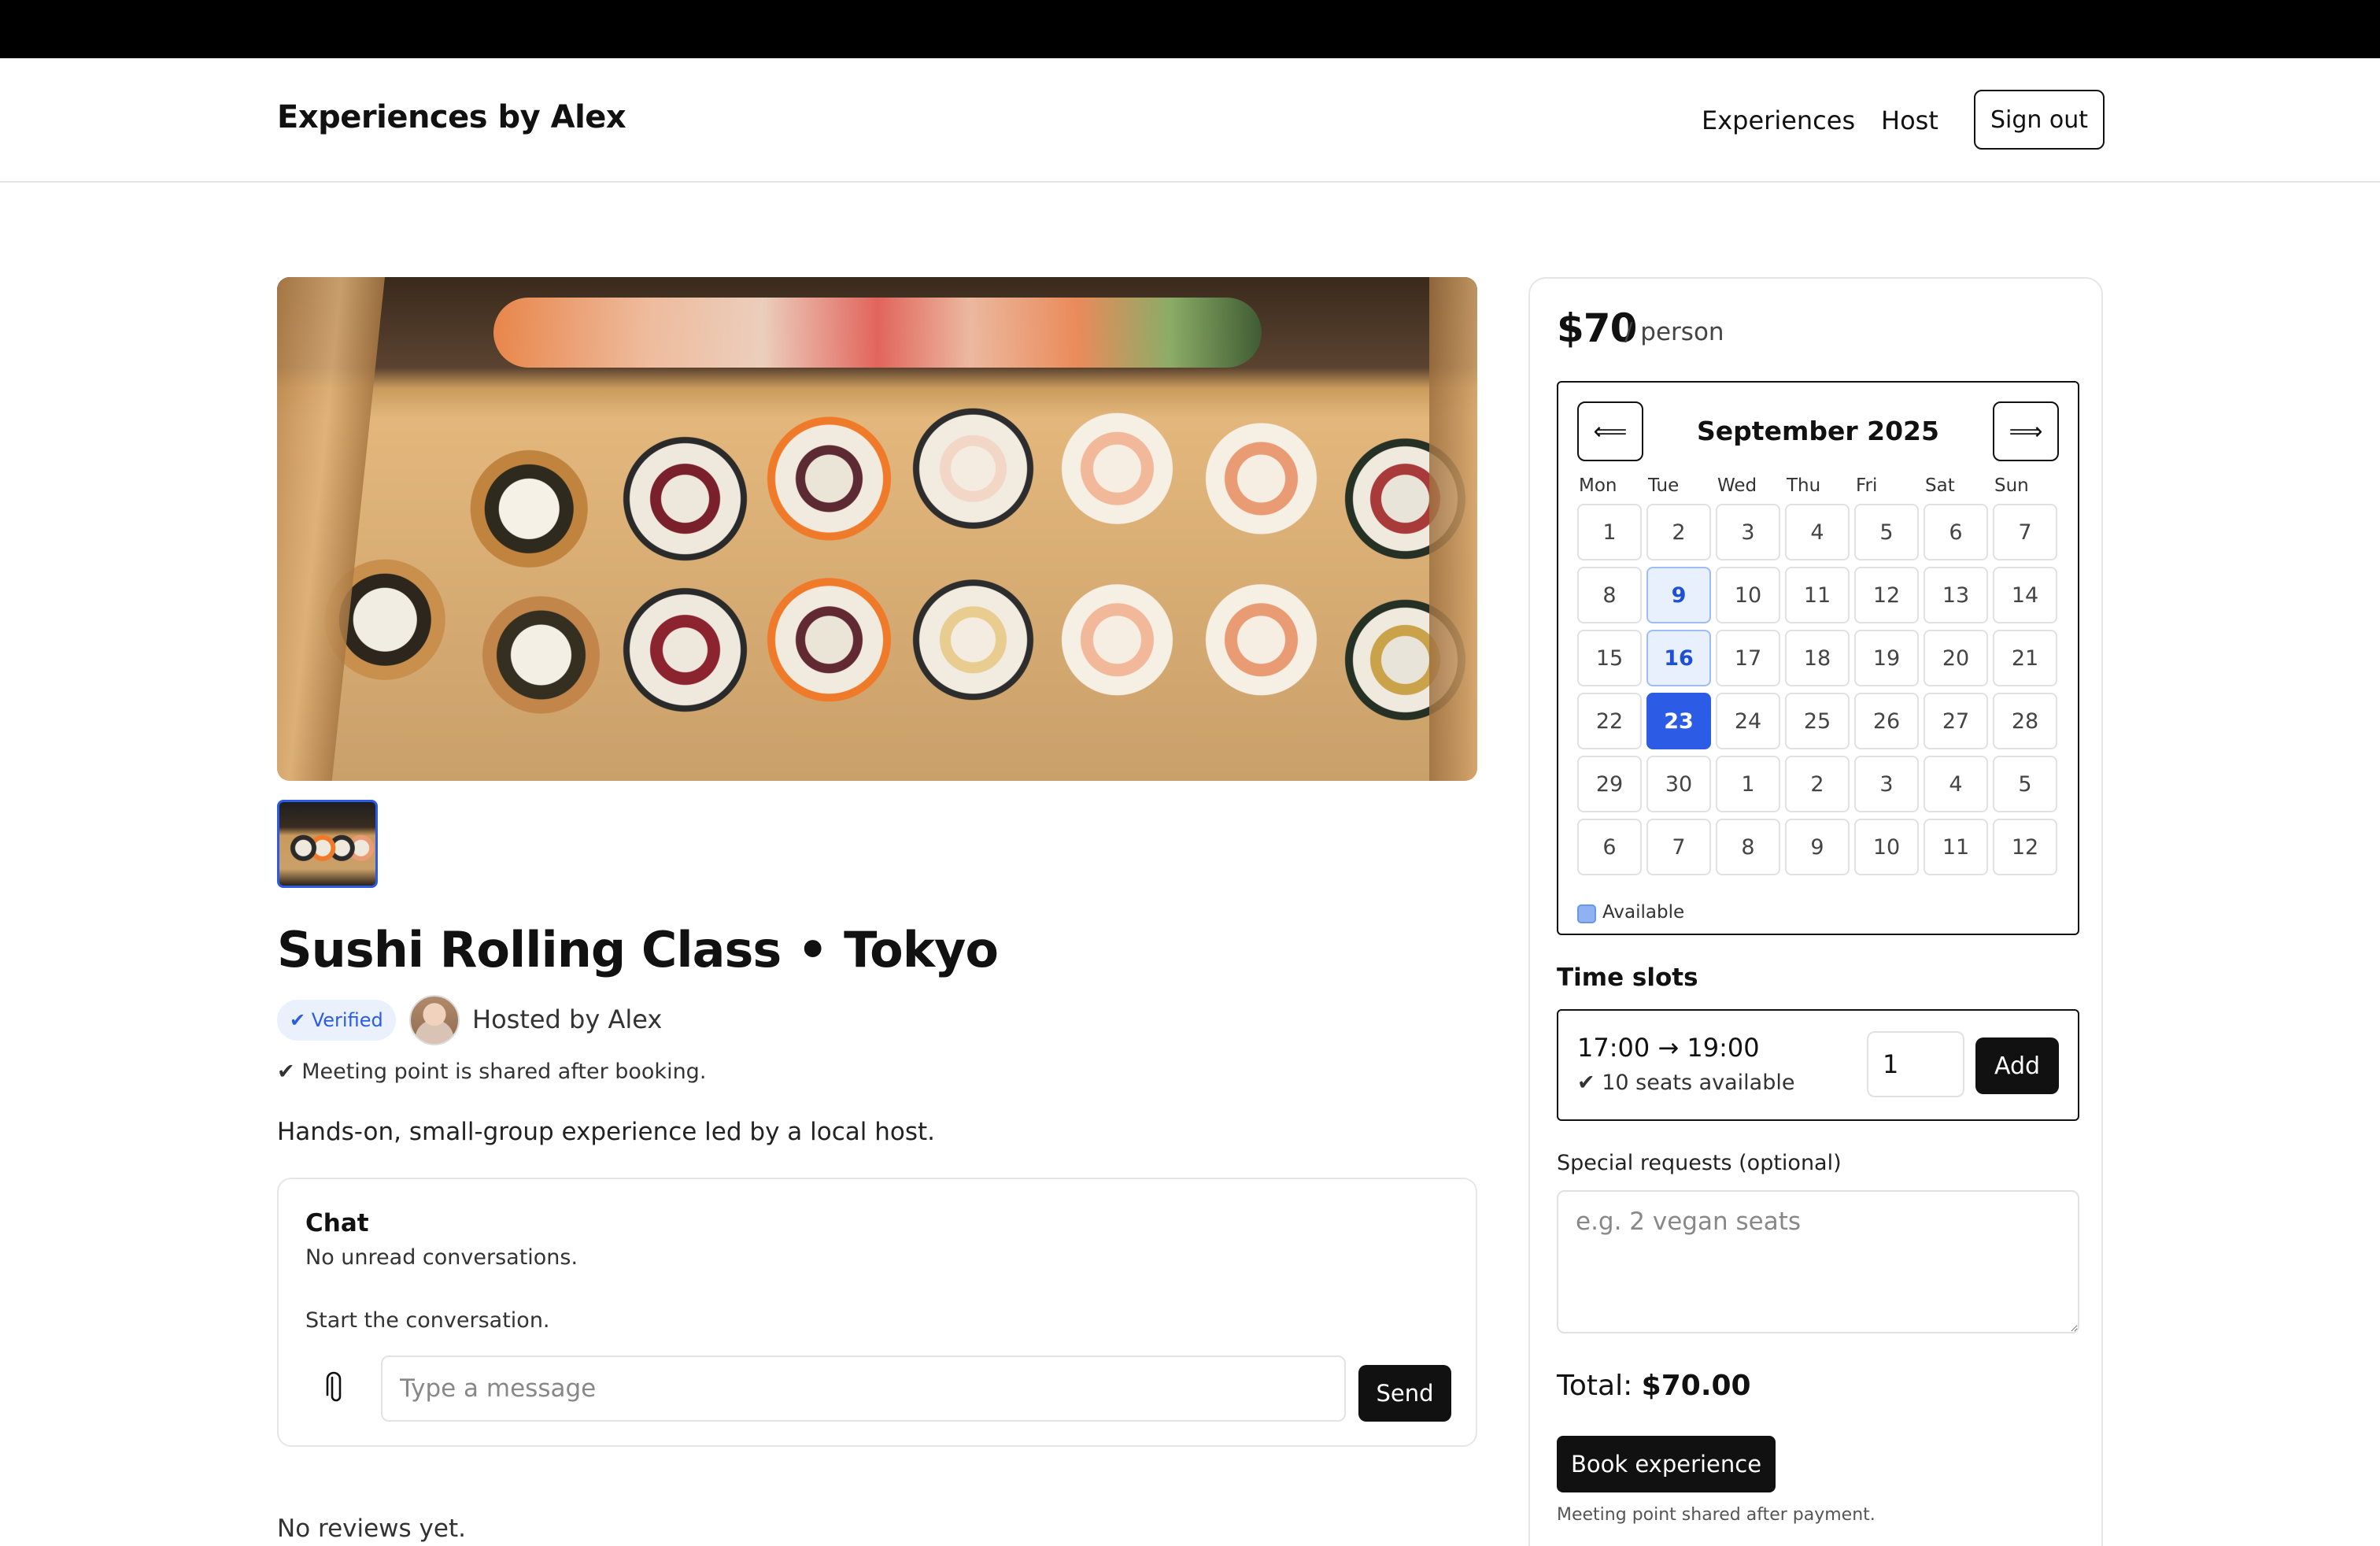  I want to click on hosted-by-label: Hosted by Alex, so click(567, 1019).